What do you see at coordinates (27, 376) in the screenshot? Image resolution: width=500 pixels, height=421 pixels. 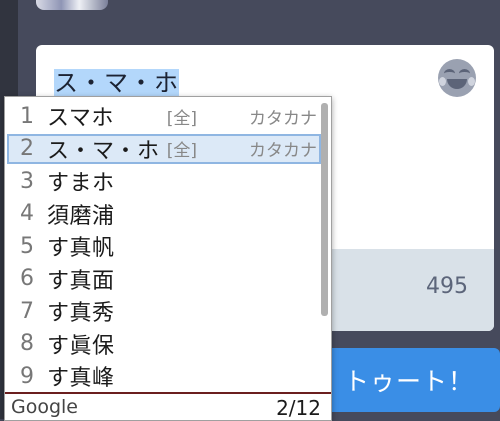 I see `ime-candidate-number: 9` at bounding box center [27, 376].